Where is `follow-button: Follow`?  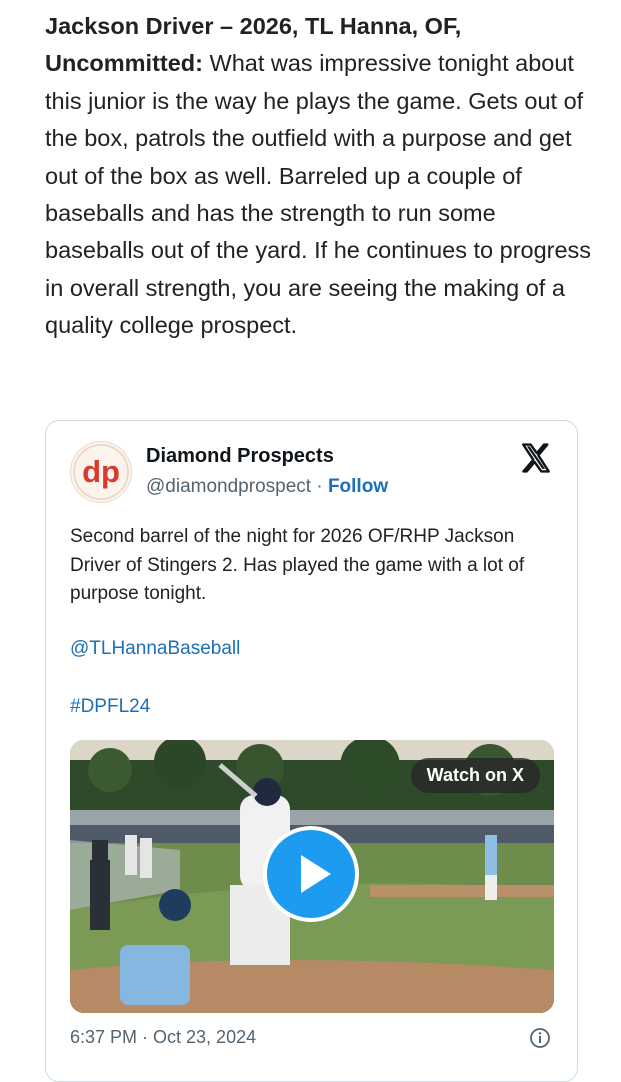
follow-button: Follow is located at coordinates (358, 486).